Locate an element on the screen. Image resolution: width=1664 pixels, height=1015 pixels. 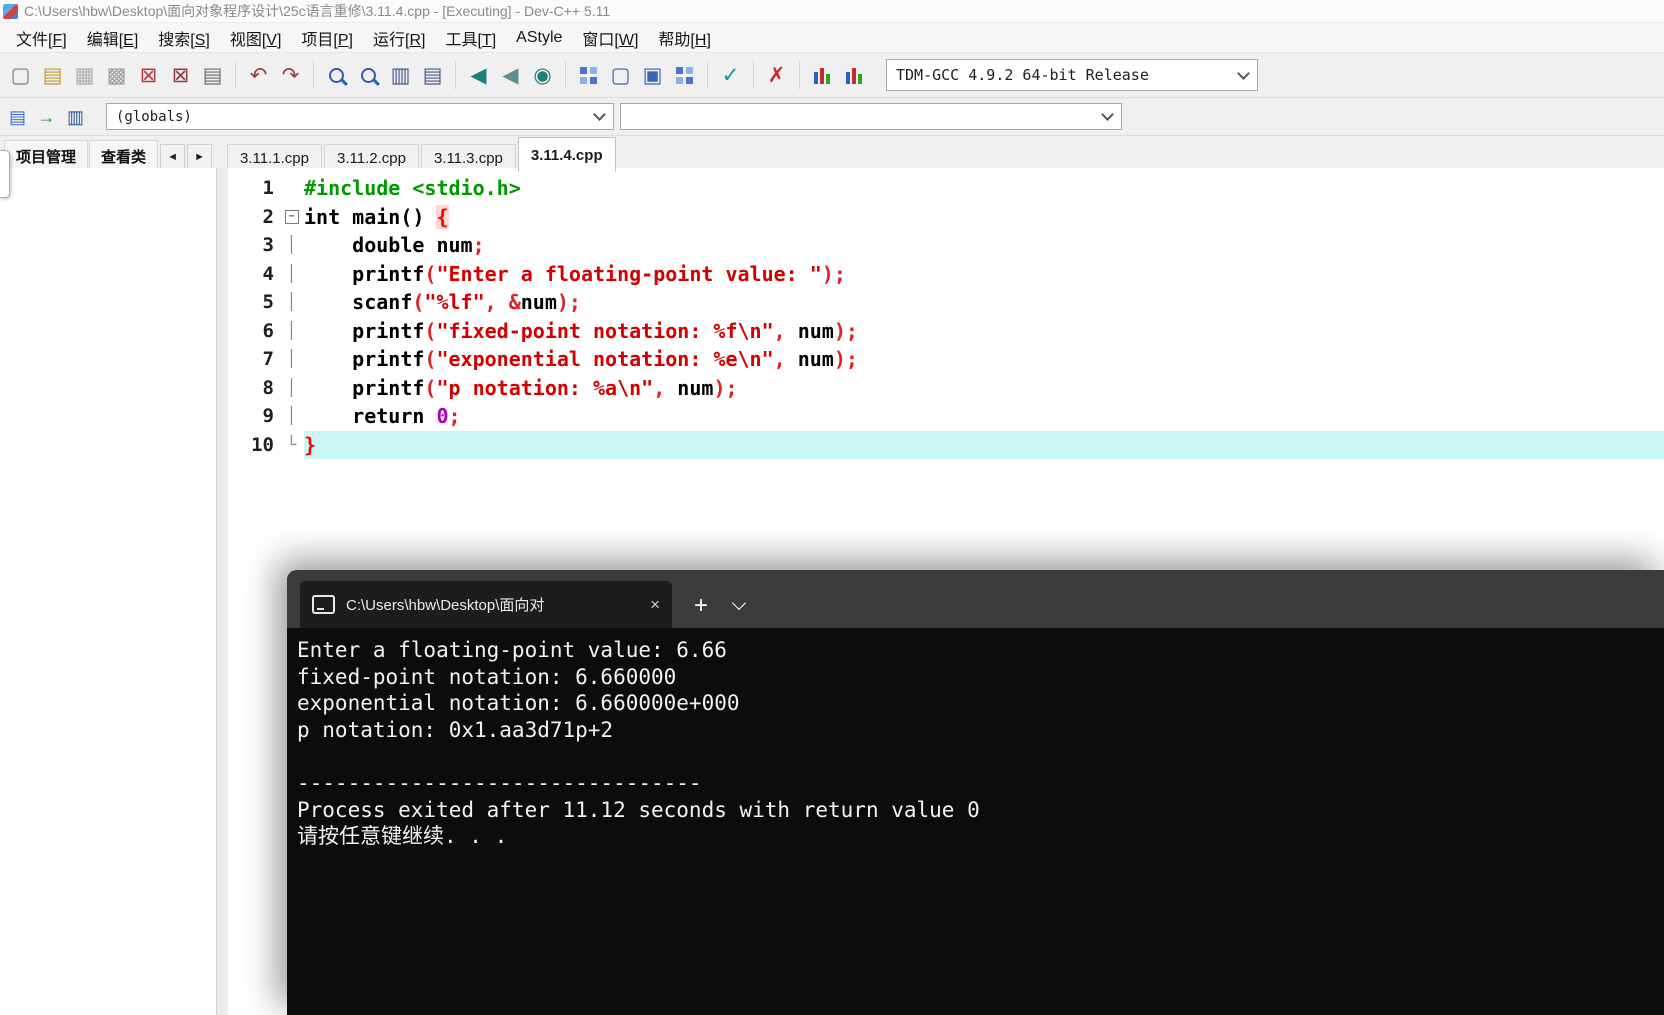
compile-icon is located at coordinates (588, 75).